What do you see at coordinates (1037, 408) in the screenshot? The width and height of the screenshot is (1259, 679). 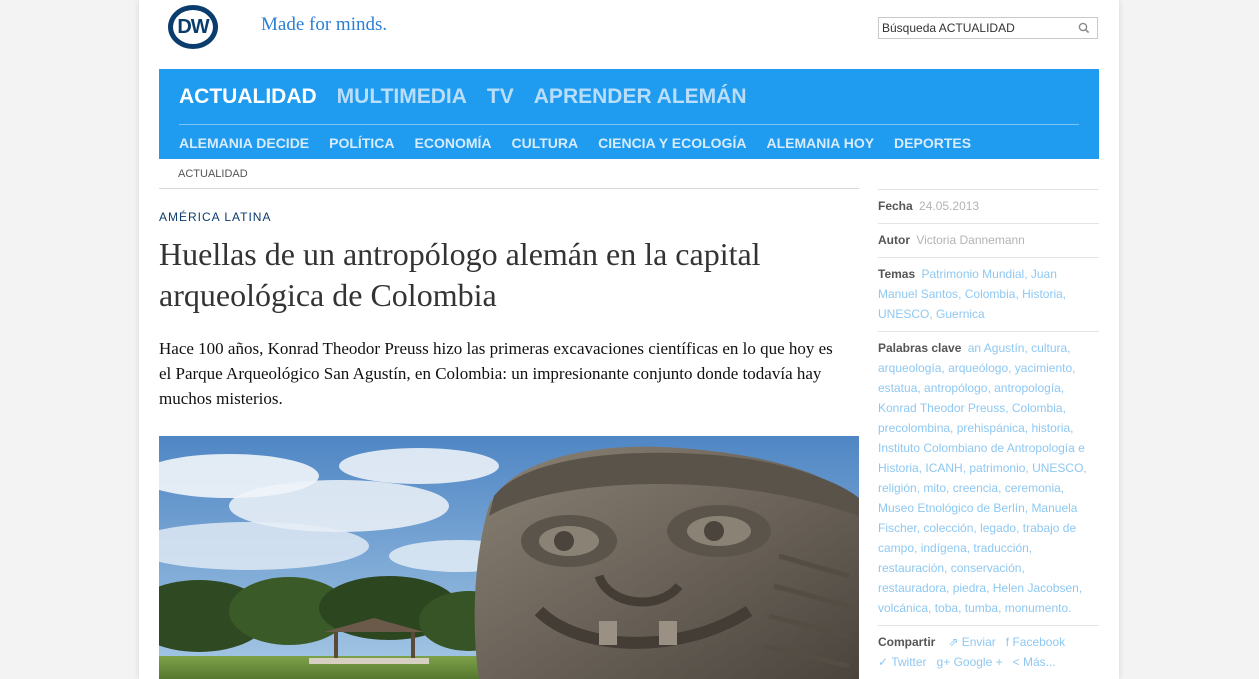 I see `keyword-link: Colombia` at bounding box center [1037, 408].